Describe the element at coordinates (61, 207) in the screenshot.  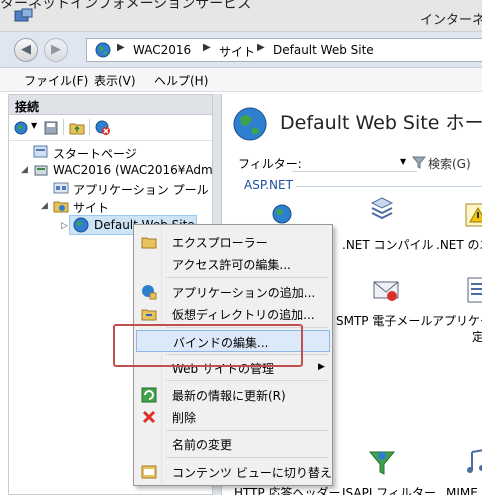
I see `sites-folder-icon` at that location.